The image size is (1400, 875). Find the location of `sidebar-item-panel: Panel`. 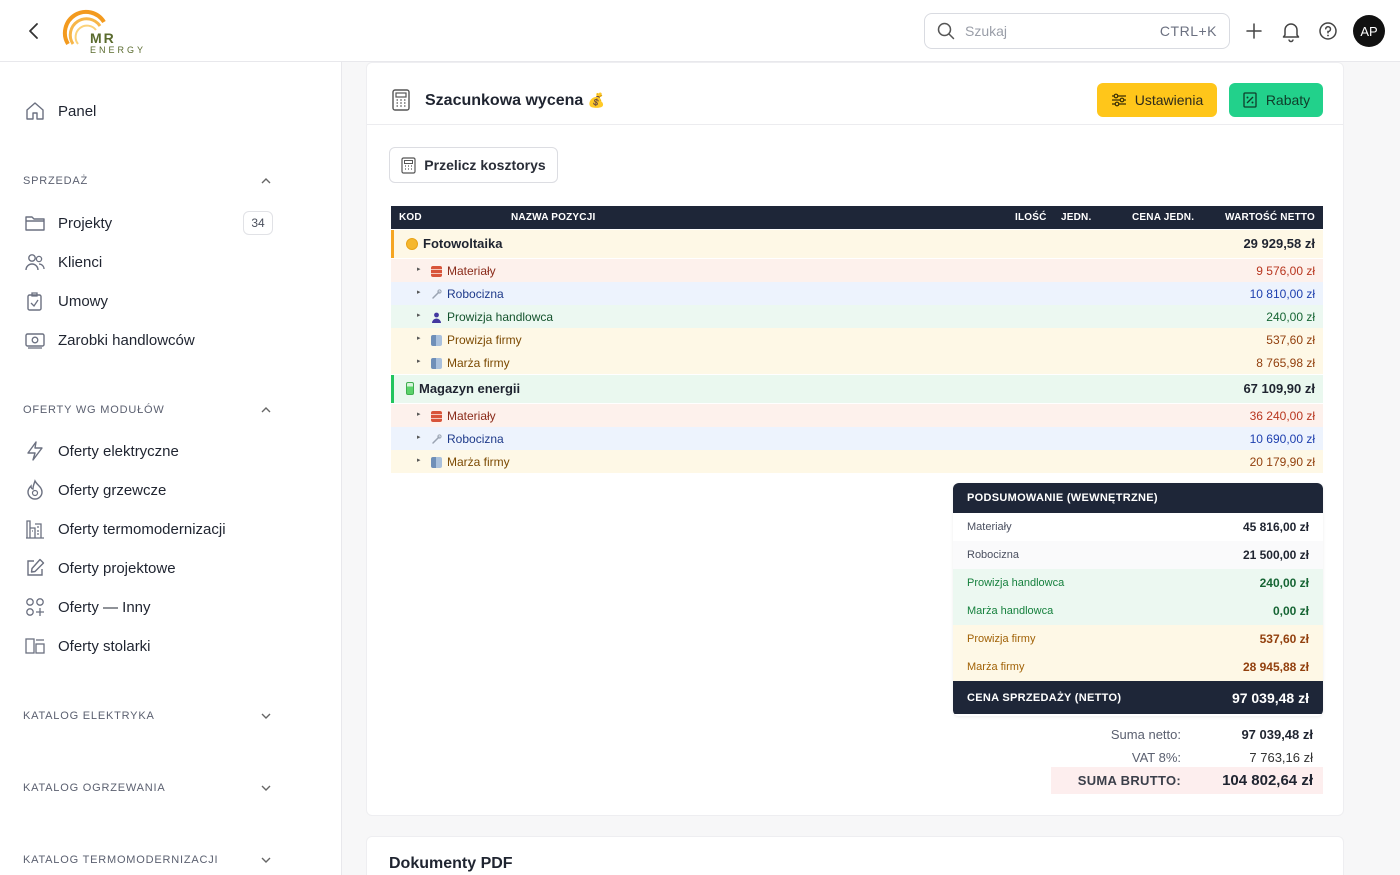

sidebar-item-panel: Panel is located at coordinates (60, 111).